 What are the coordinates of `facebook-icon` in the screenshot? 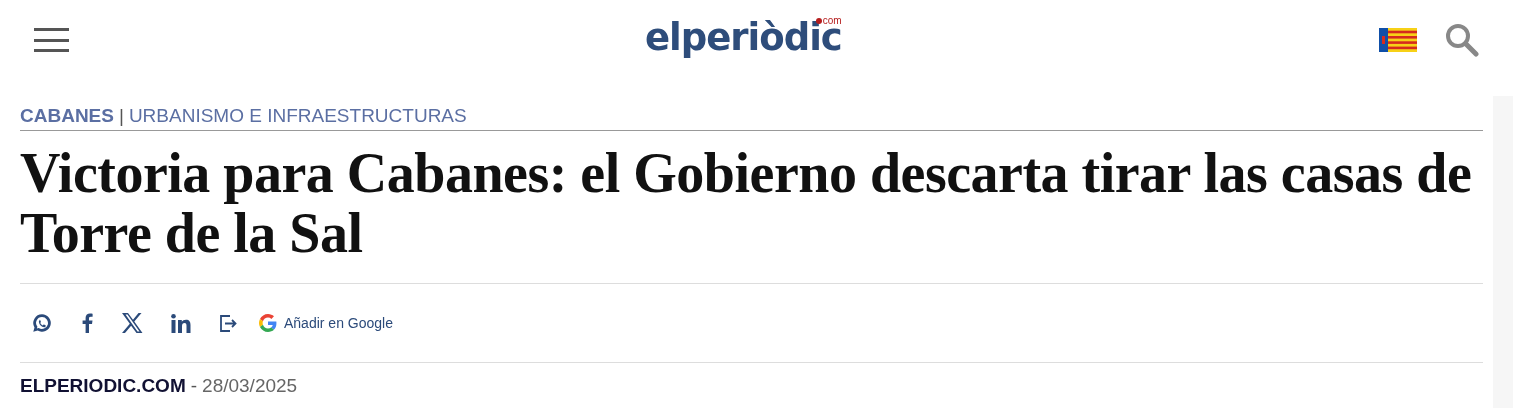 It's located at (87, 323).